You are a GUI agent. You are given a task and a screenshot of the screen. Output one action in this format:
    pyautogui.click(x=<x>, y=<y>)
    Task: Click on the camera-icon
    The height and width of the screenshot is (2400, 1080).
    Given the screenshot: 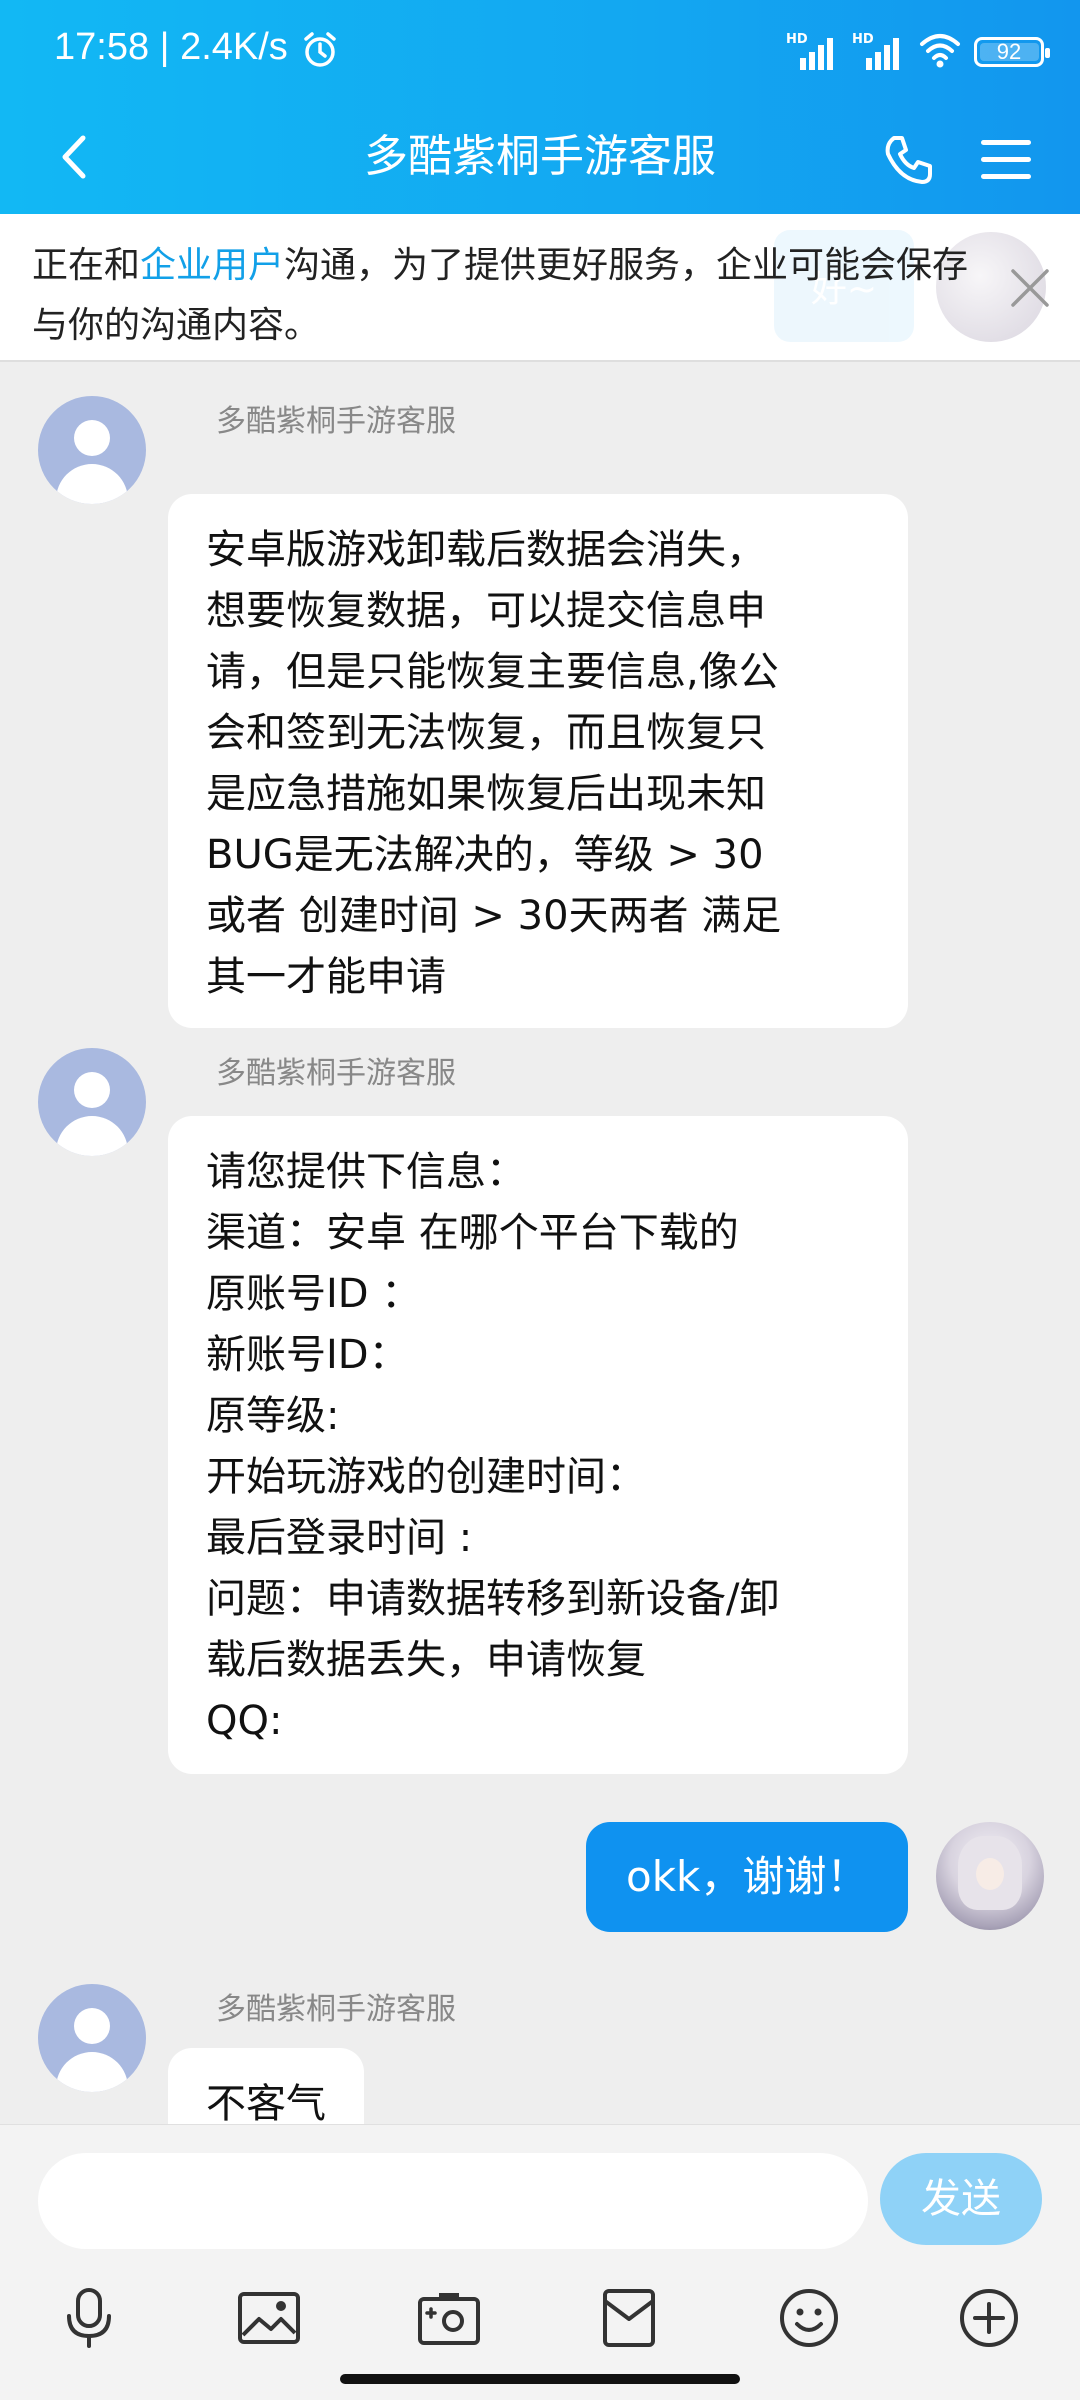 What is the action you would take?
    pyautogui.click(x=449, y=2318)
    